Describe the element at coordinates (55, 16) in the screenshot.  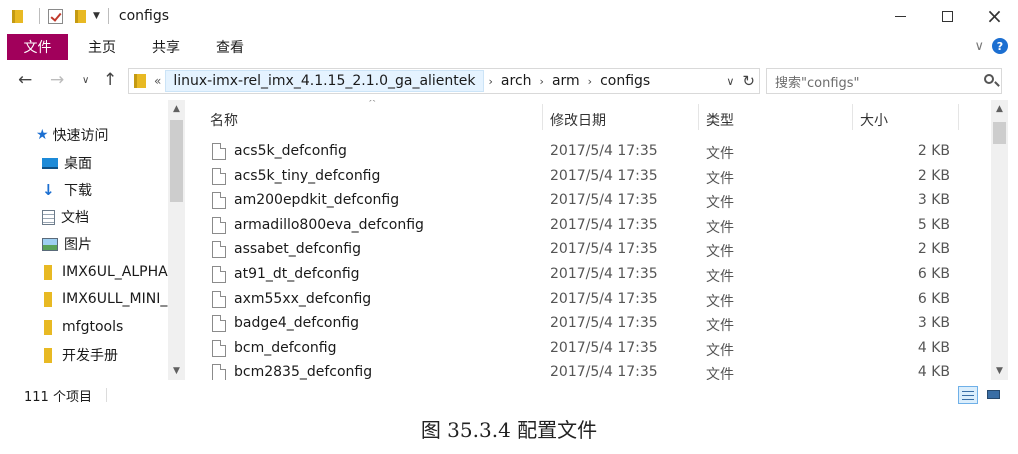
I see `properties-icon` at that location.